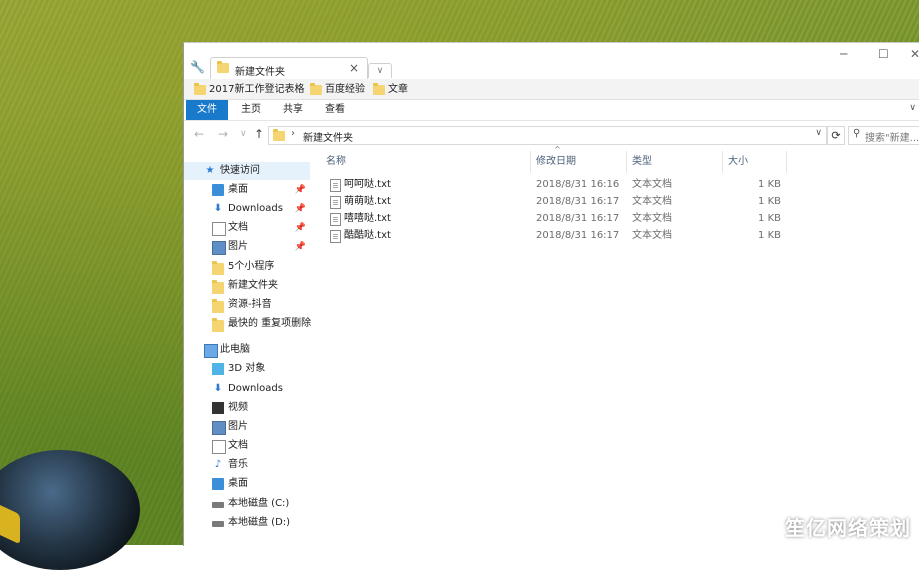 This screenshot has height=570, width=919. What do you see at coordinates (247, 247) in the screenshot?
I see `sidebar-item-pictures: 图片 📌` at bounding box center [247, 247].